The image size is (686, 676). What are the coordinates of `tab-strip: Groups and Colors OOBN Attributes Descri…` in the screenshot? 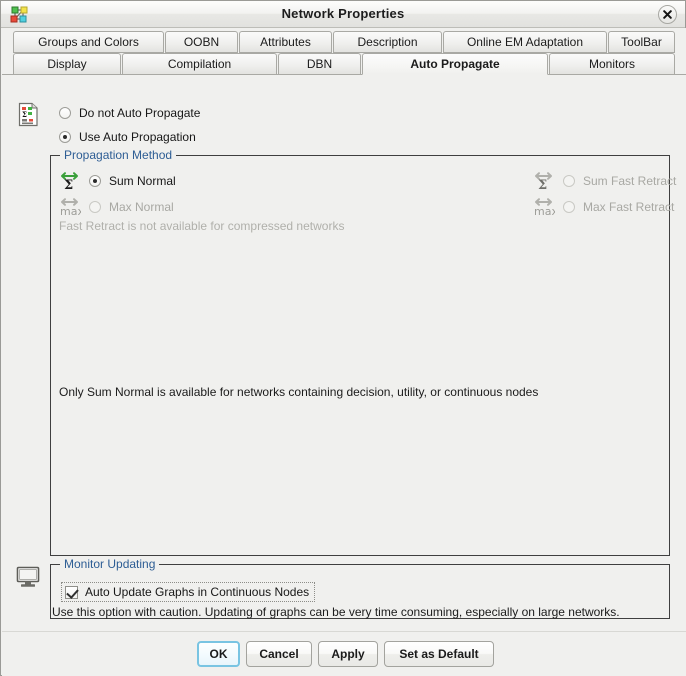 It's located at (344, 51).